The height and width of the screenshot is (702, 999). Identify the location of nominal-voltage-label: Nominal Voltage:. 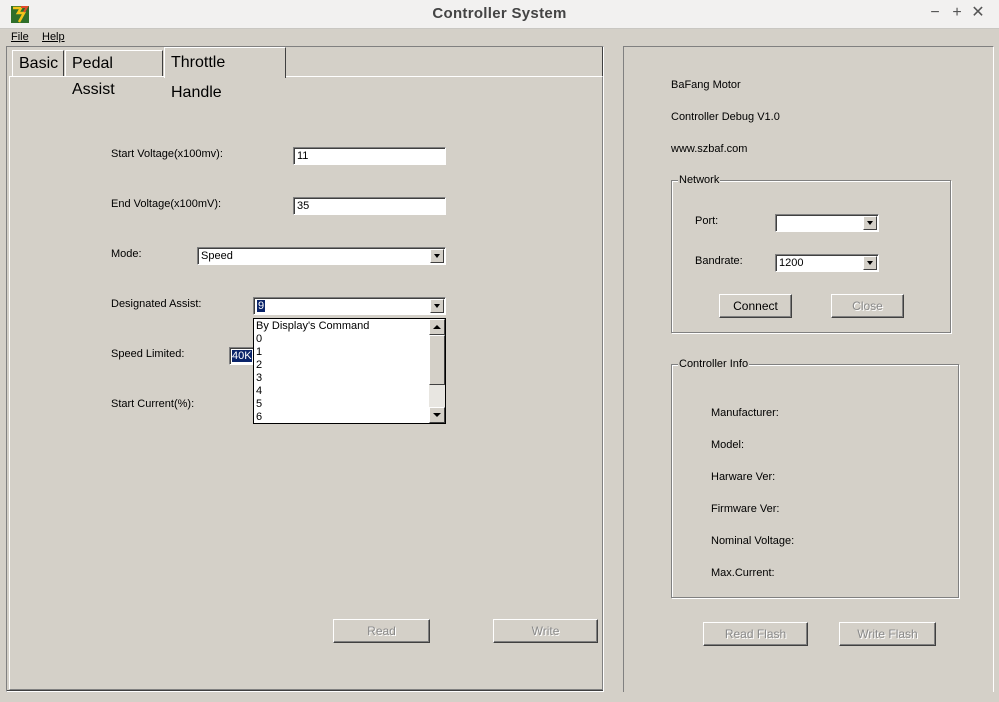
(753, 541).